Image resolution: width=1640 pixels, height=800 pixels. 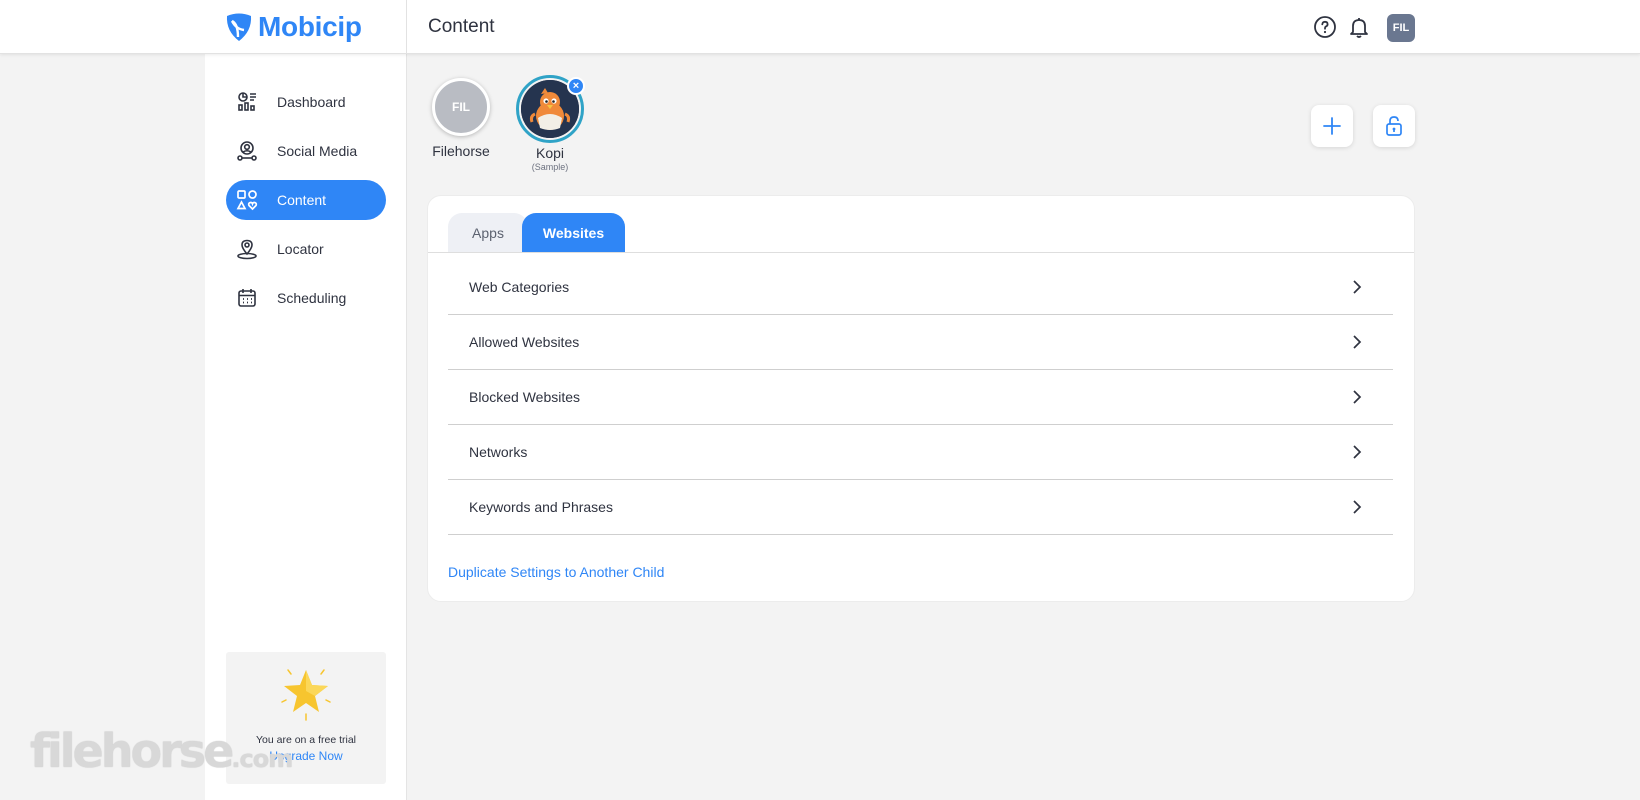 I want to click on row-label: Allowed Websites, so click(x=524, y=342).